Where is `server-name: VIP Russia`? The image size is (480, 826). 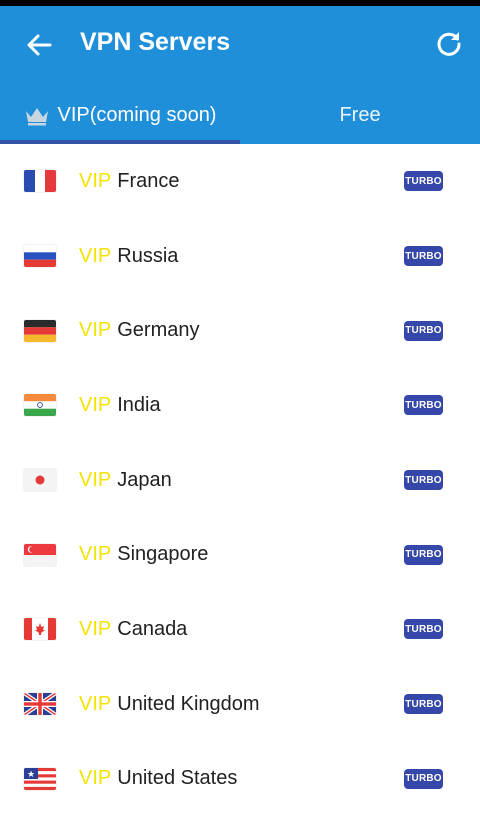
server-name: VIP Russia is located at coordinates (128, 256).